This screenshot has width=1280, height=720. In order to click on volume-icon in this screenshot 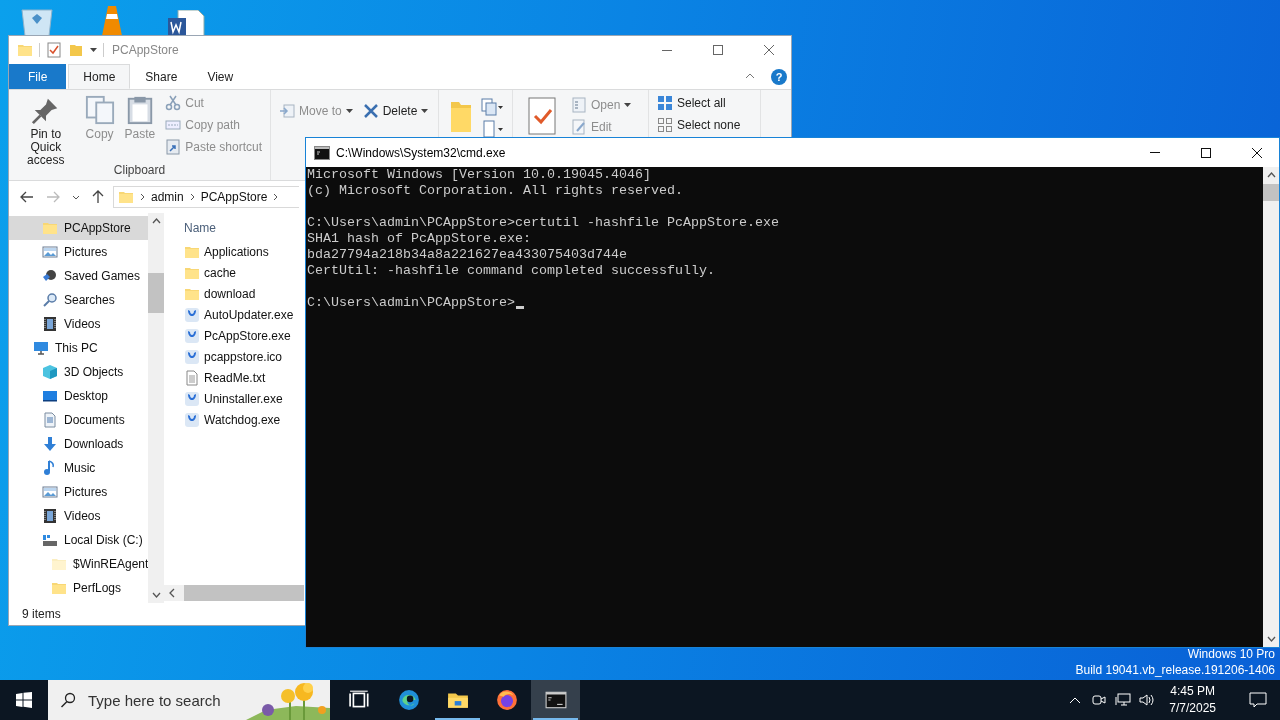, I will do `click(1147, 700)`.